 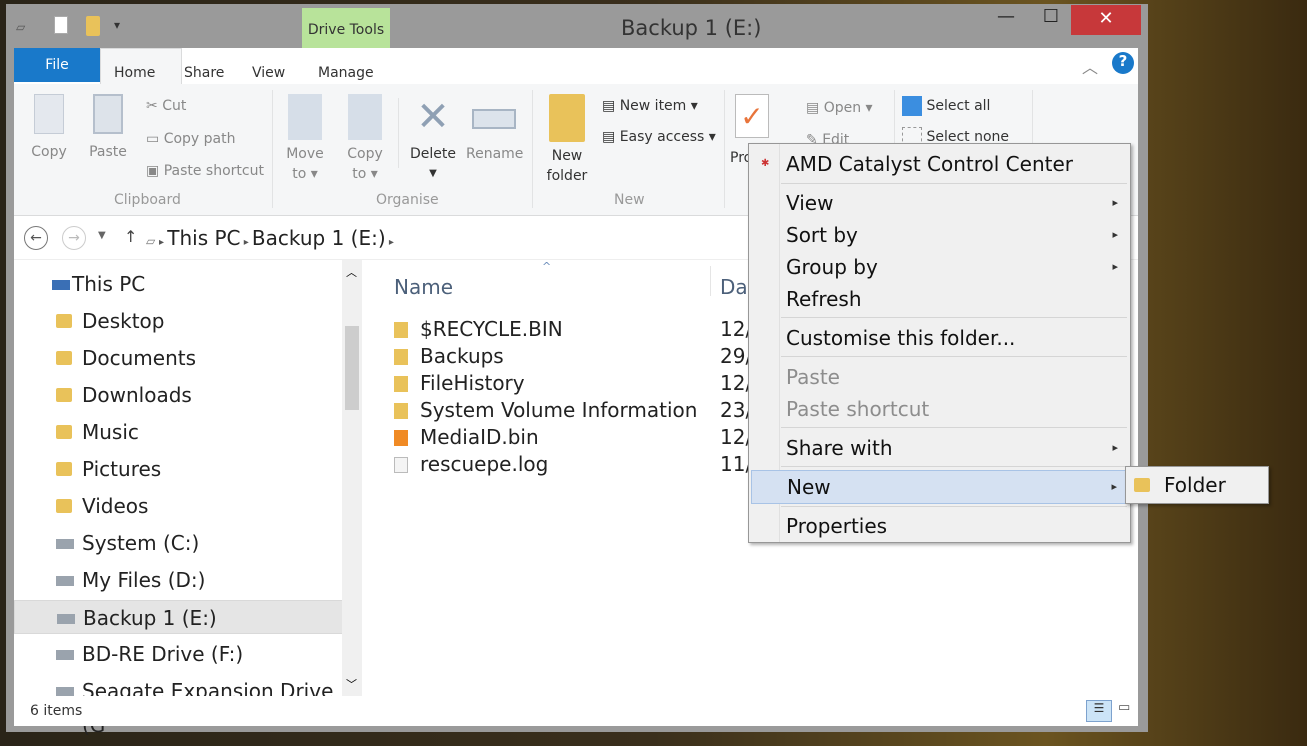 What do you see at coordinates (117, 25) in the screenshot?
I see `customize-qat-icon: ▾` at bounding box center [117, 25].